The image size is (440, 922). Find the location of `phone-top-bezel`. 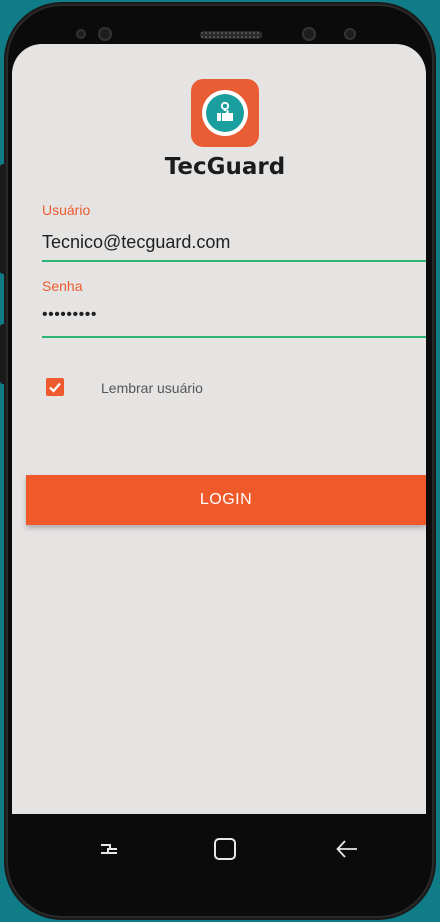

phone-top-bezel is located at coordinates (221, 34).